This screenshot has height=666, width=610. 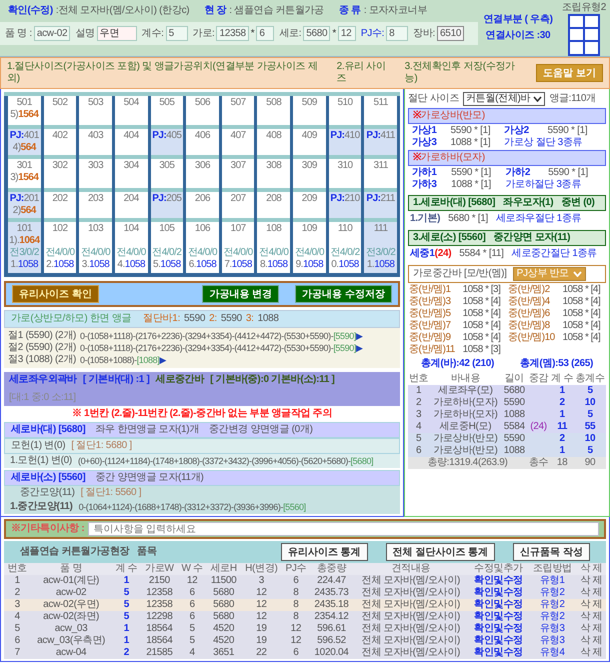 I want to click on grid-cell: 206, so click(x=202, y=203).